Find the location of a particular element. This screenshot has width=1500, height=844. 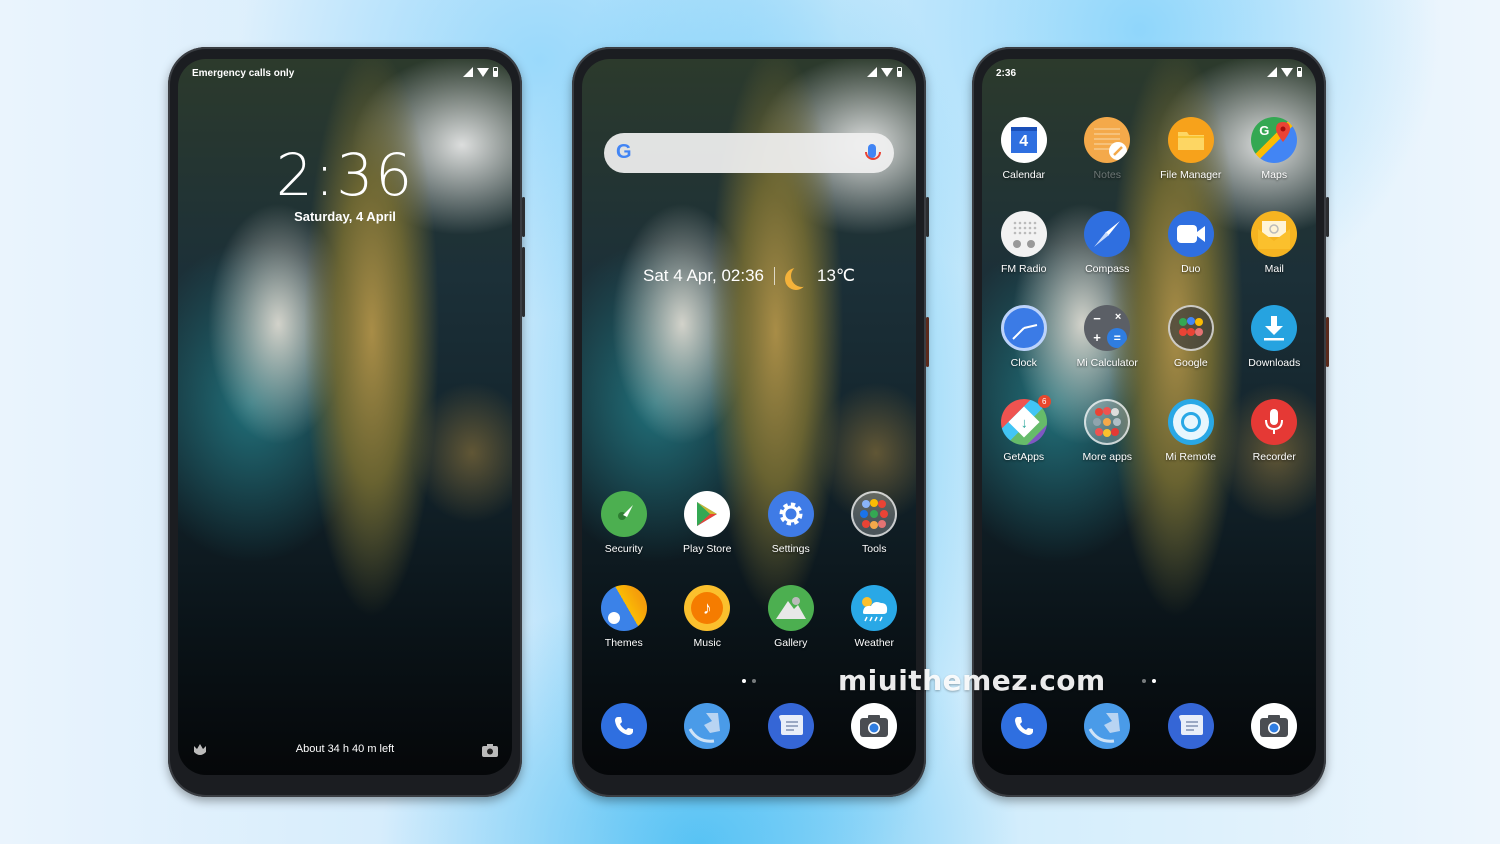

video-camera-icon is located at coordinates (1190, 234).